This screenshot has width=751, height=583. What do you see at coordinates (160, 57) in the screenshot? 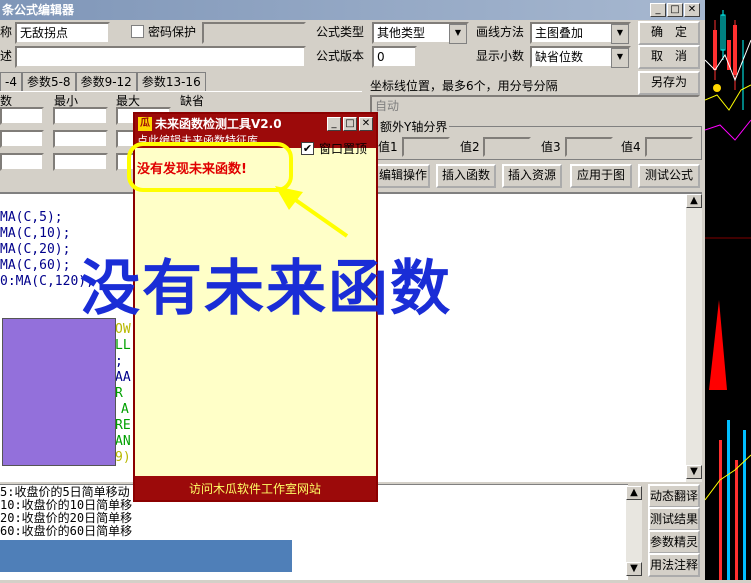
I see `desc-input` at bounding box center [160, 57].